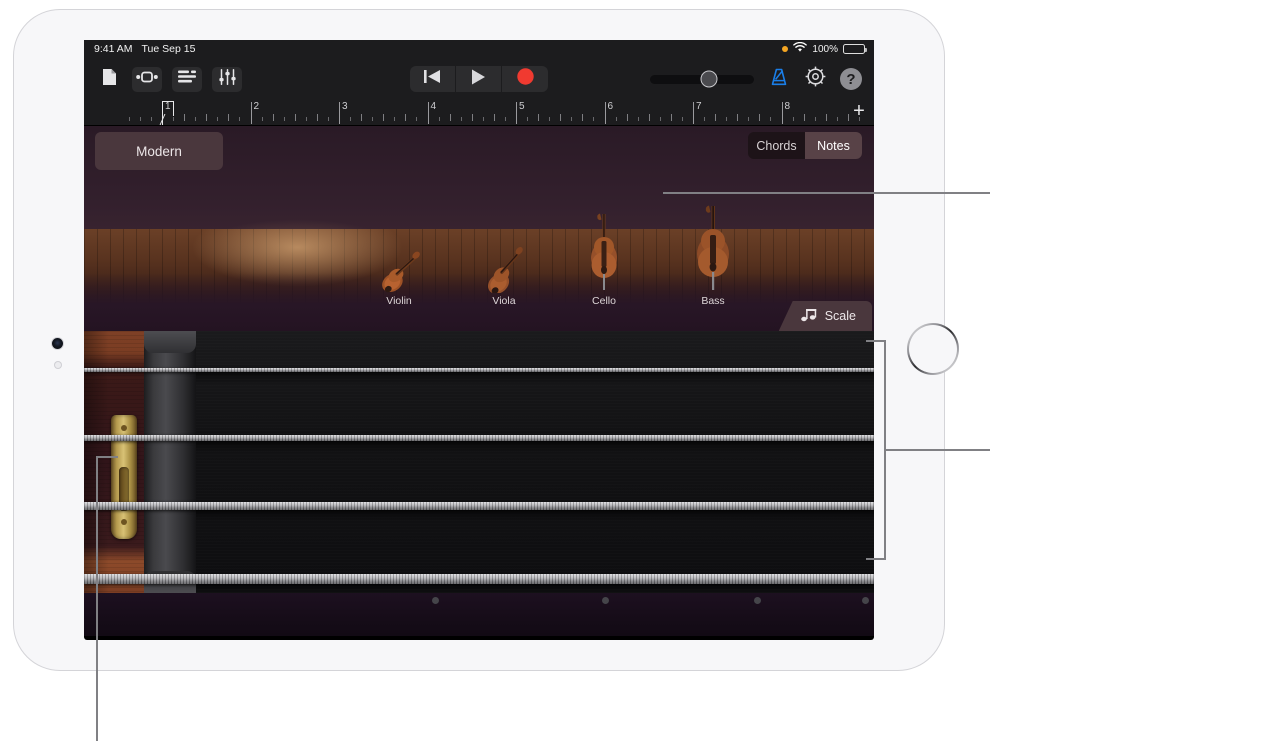 Image resolution: width=1285 pixels, height=742 pixels. What do you see at coordinates (840, 316) in the screenshot?
I see `scale-label: Scale` at bounding box center [840, 316].